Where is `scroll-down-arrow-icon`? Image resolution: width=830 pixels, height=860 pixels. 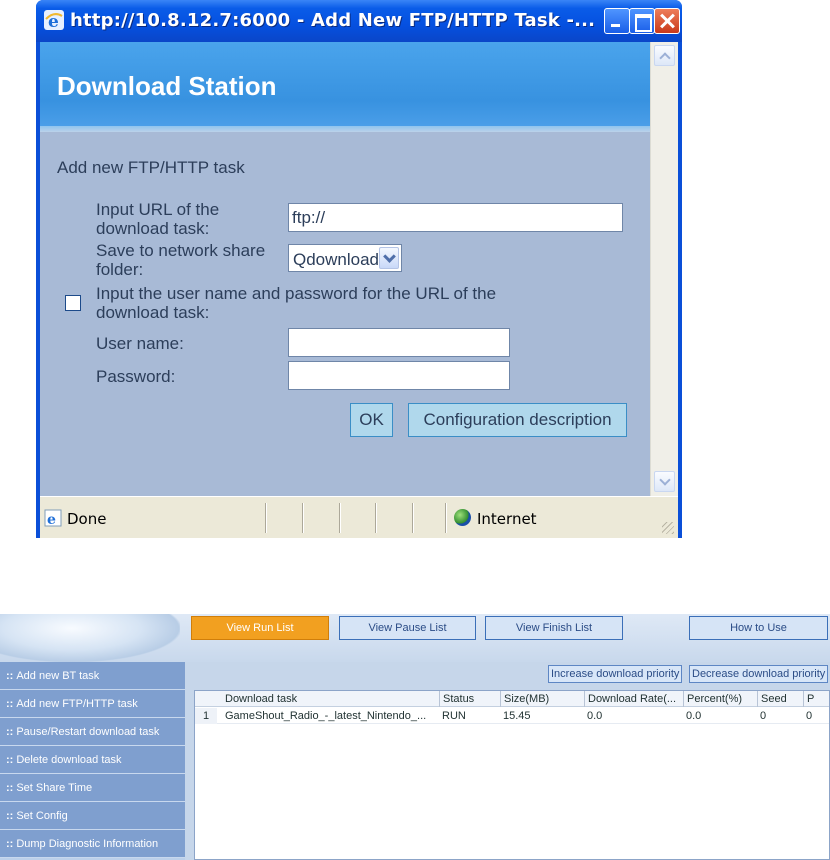 scroll-down-arrow-icon is located at coordinates (664, 481).